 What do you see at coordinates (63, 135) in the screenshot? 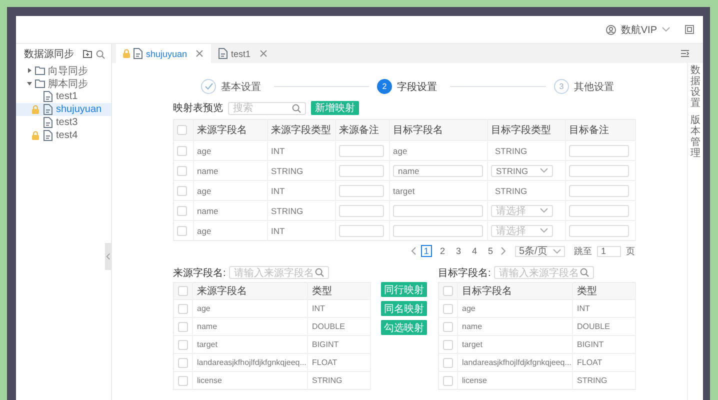
I see `tree-item: test4` at bounding box center [63, 135].